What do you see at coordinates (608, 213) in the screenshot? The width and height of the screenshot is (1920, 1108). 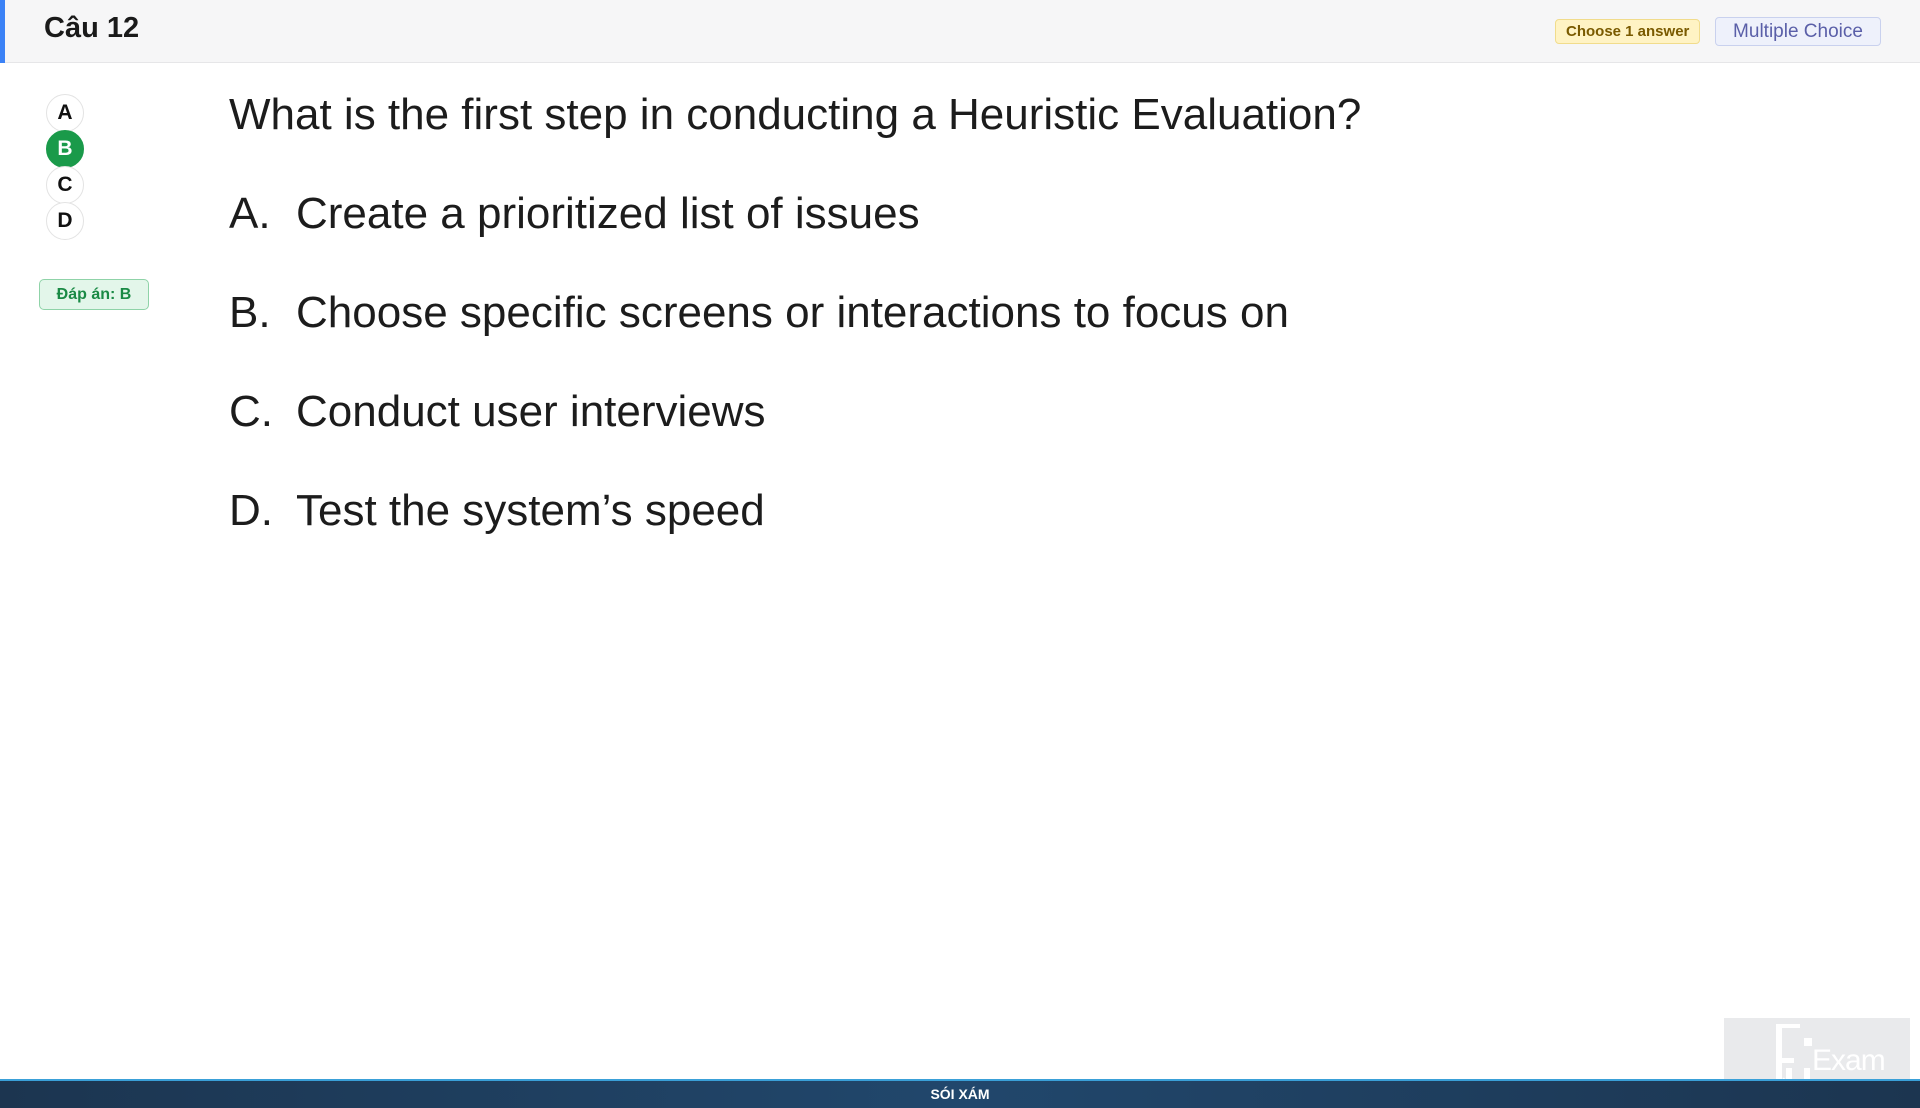 I see `choice-a-text: Create a prioritized list of issues` at bounding box center [608, 213].